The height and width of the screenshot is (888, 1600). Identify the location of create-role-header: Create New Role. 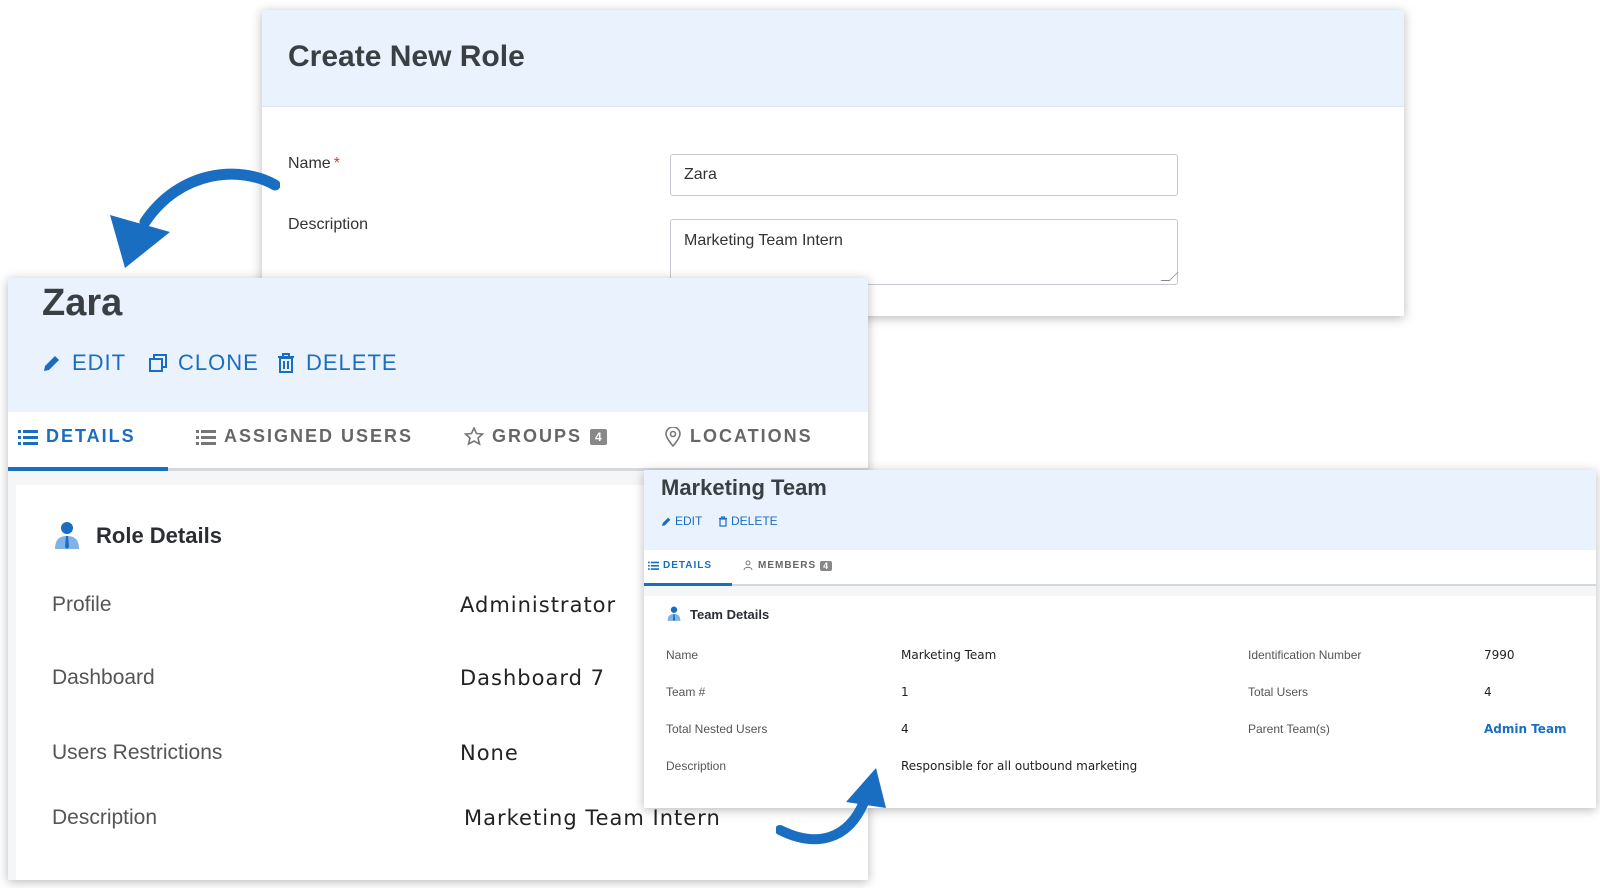
(833, 58).